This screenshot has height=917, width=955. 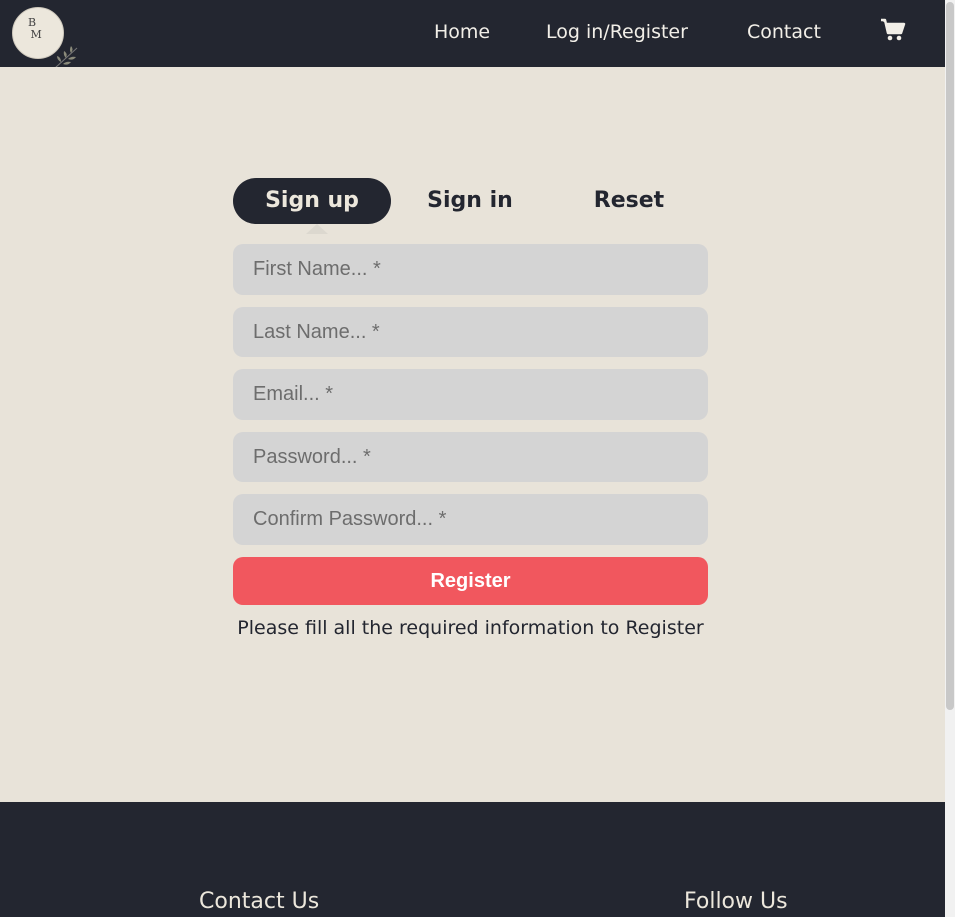 I want to click on top-navbar: B M Home Log in/Register Contact, so click(x=472, y=34).